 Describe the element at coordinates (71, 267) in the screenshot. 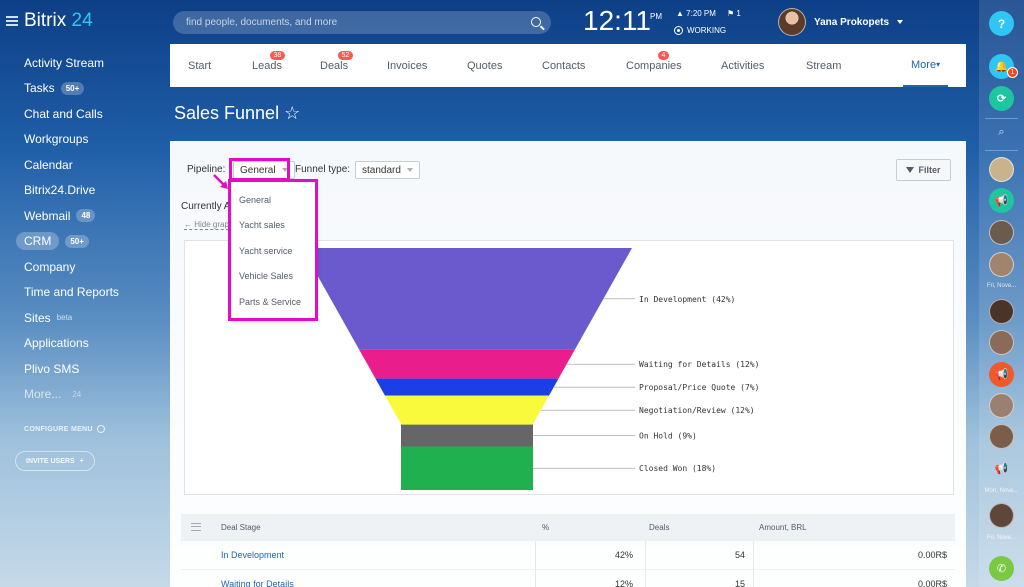

I see `sidebar-item-company: Company` at that location.